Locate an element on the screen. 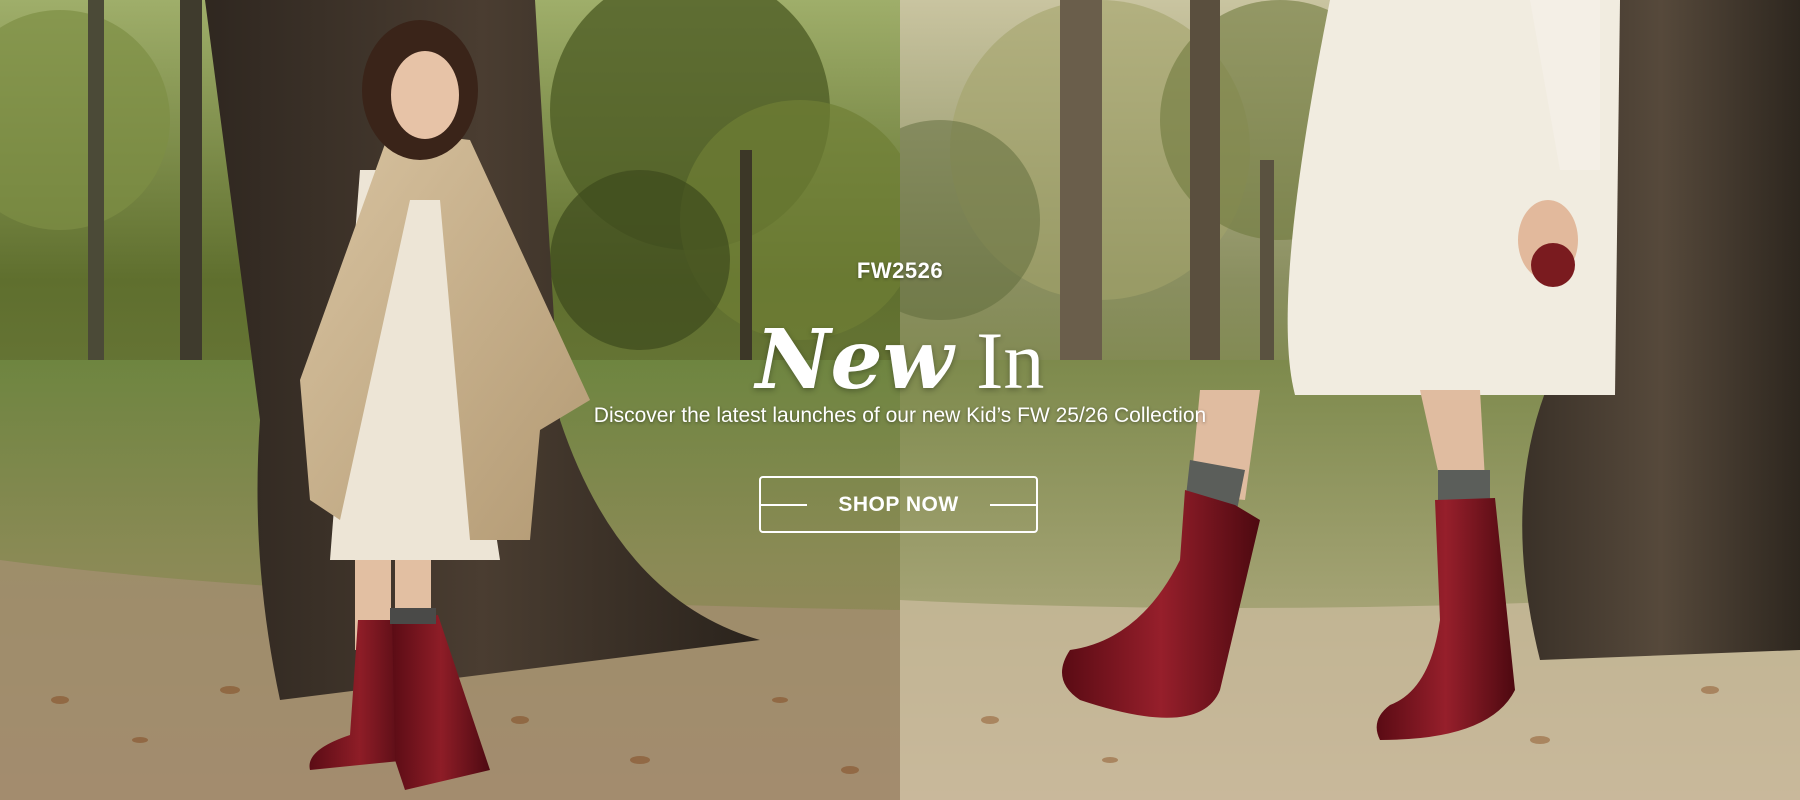 The width and height of the screenshot is (1800, 800). hero-title: New In is located at coordinates (900, 360).